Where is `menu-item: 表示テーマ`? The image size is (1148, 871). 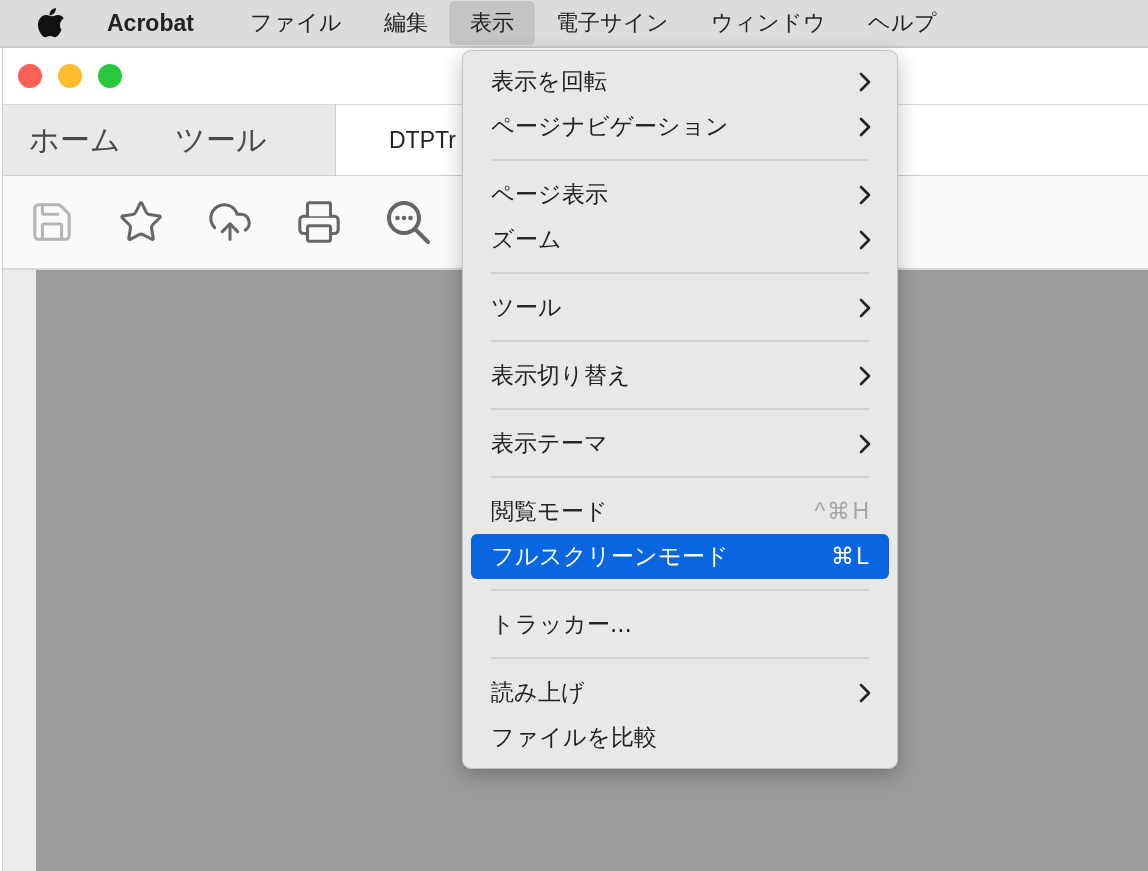
menu-item: 表示テーマ is located at coordinates (680, 443).